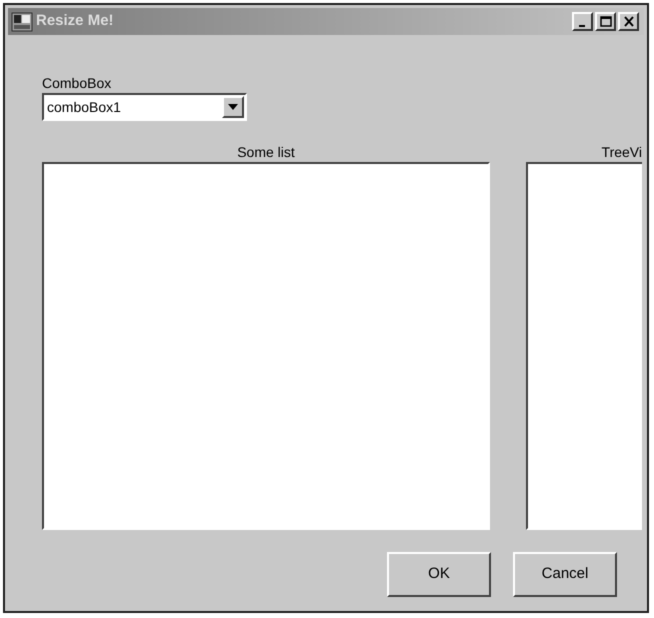  I want to click on combo-box: comboBox1, so click(144, 107).